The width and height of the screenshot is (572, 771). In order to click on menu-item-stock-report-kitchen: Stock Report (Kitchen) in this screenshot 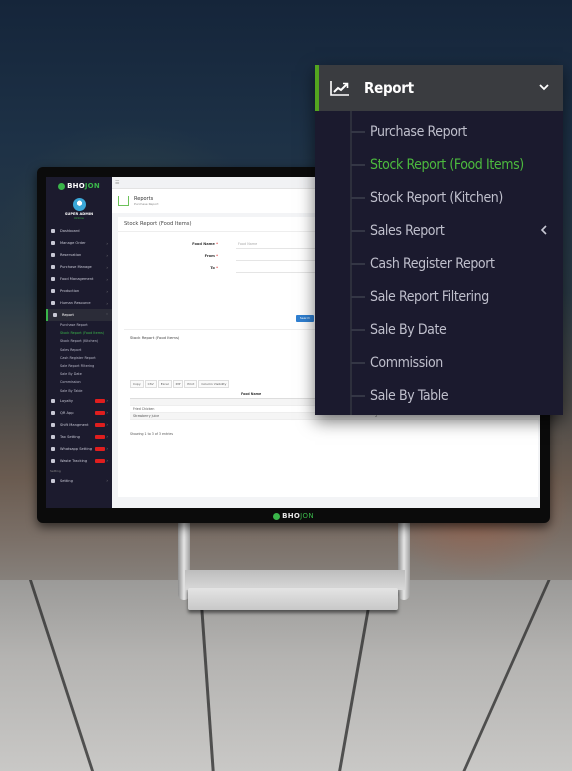, I will do `click(439, 197)`.